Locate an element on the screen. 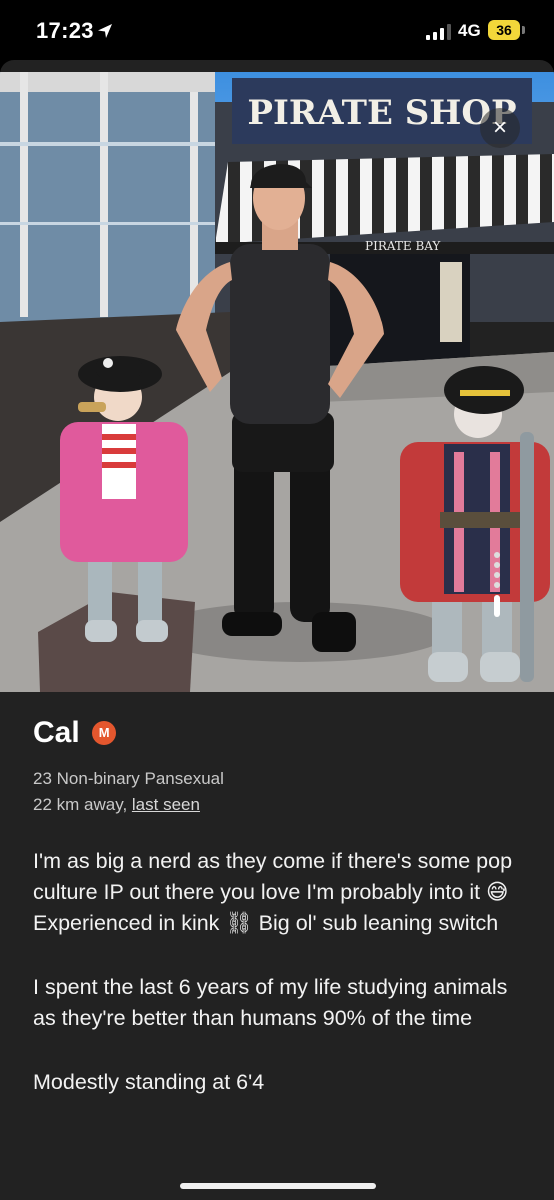 The image size is (554, 1200). close-button: × is located at coordinates (500, 128).